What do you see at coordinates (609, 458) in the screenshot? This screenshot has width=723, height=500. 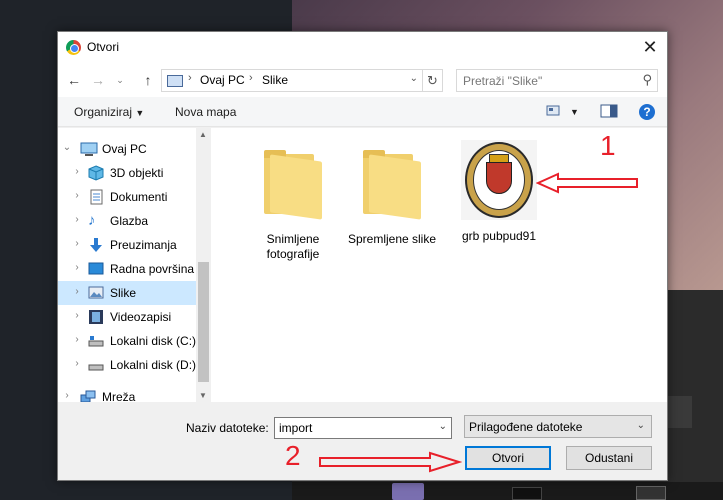 I see `cancel-button: Odustani` at bounding box center [609, 458].